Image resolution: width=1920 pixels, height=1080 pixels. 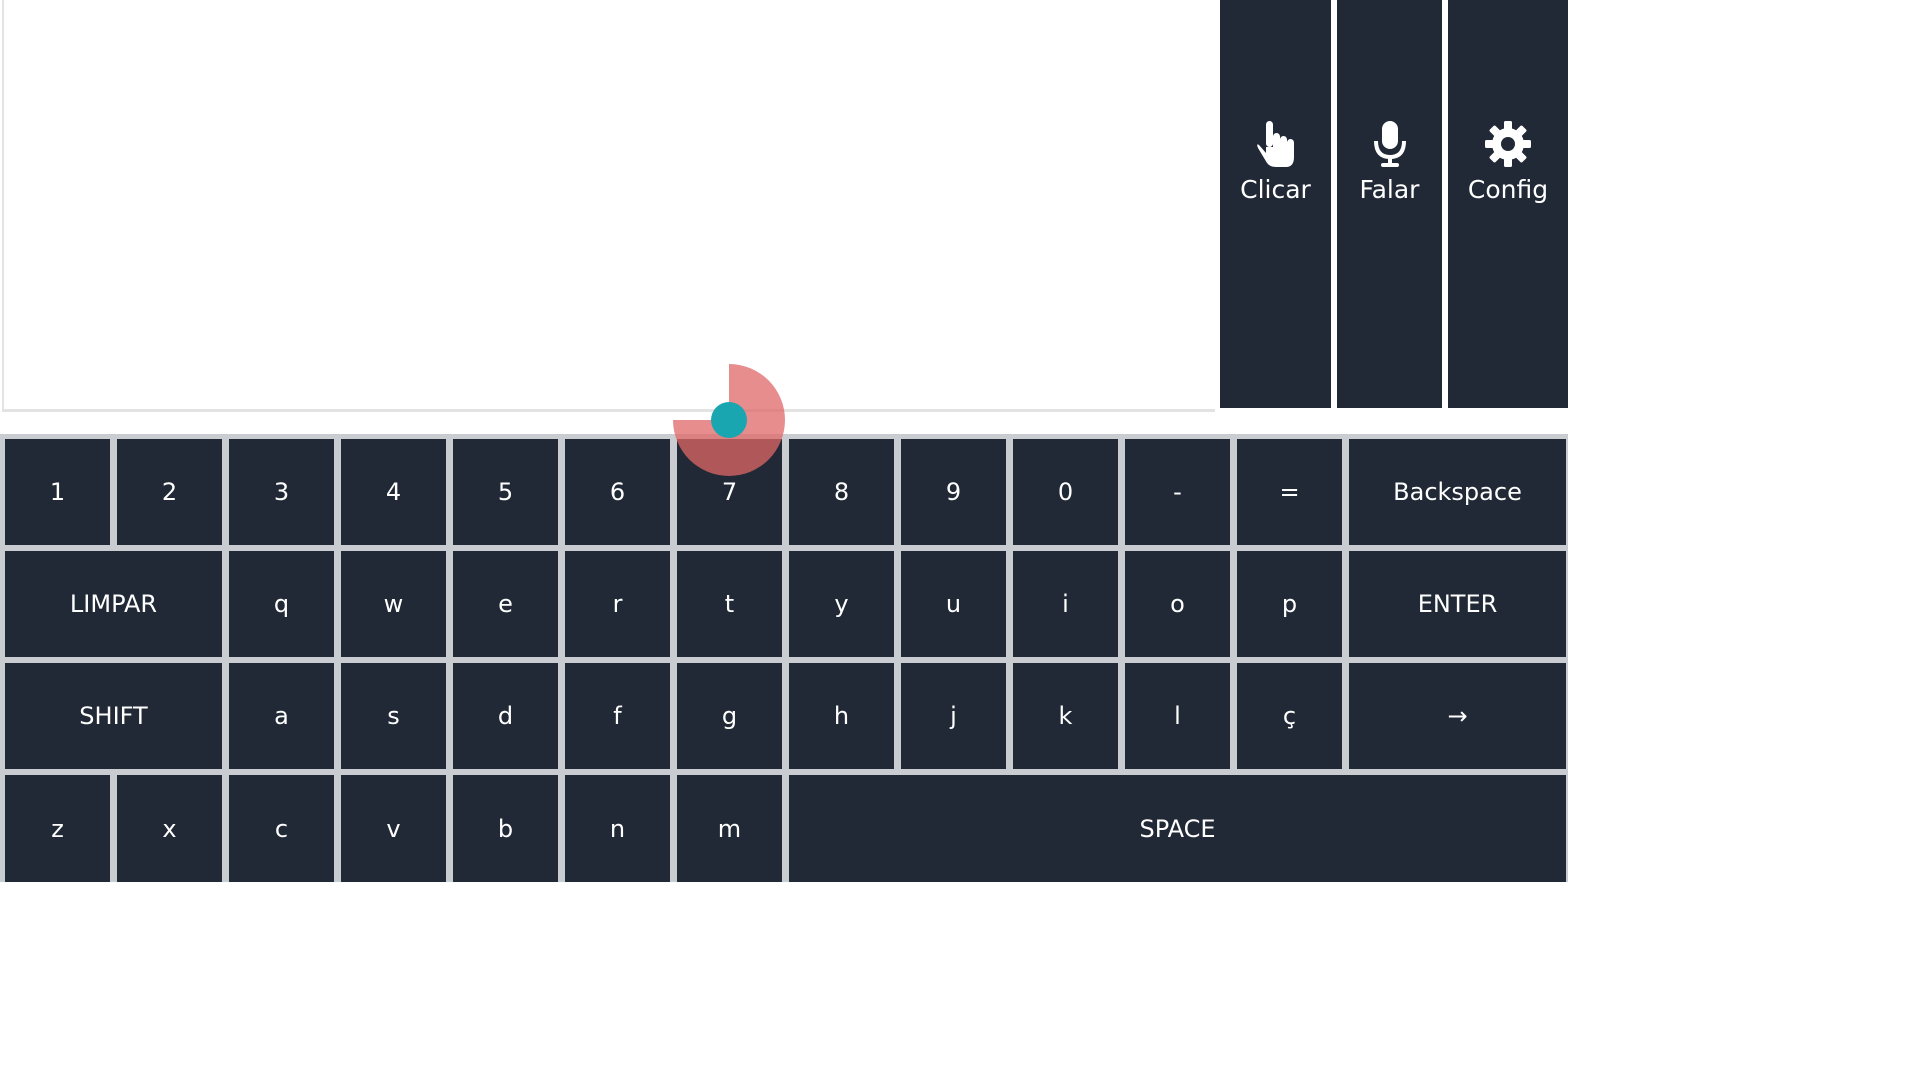 What do you see at coordinates (505, 716) in the screenshot?
I see `key-d: d` at bounding box center [505, 716].